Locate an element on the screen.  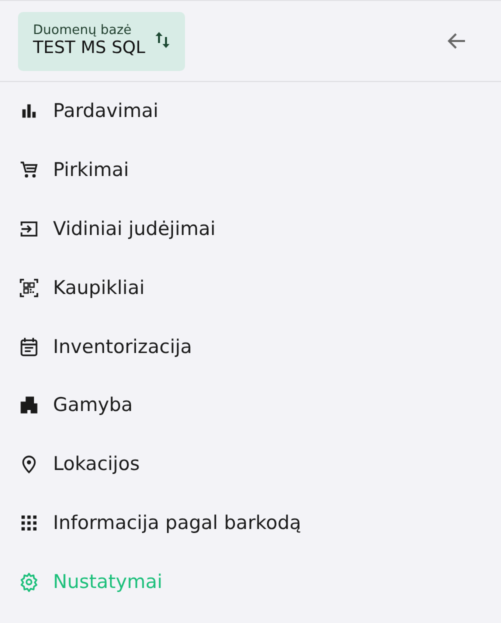
qr-code-icon is located at coordinates (29, 288).